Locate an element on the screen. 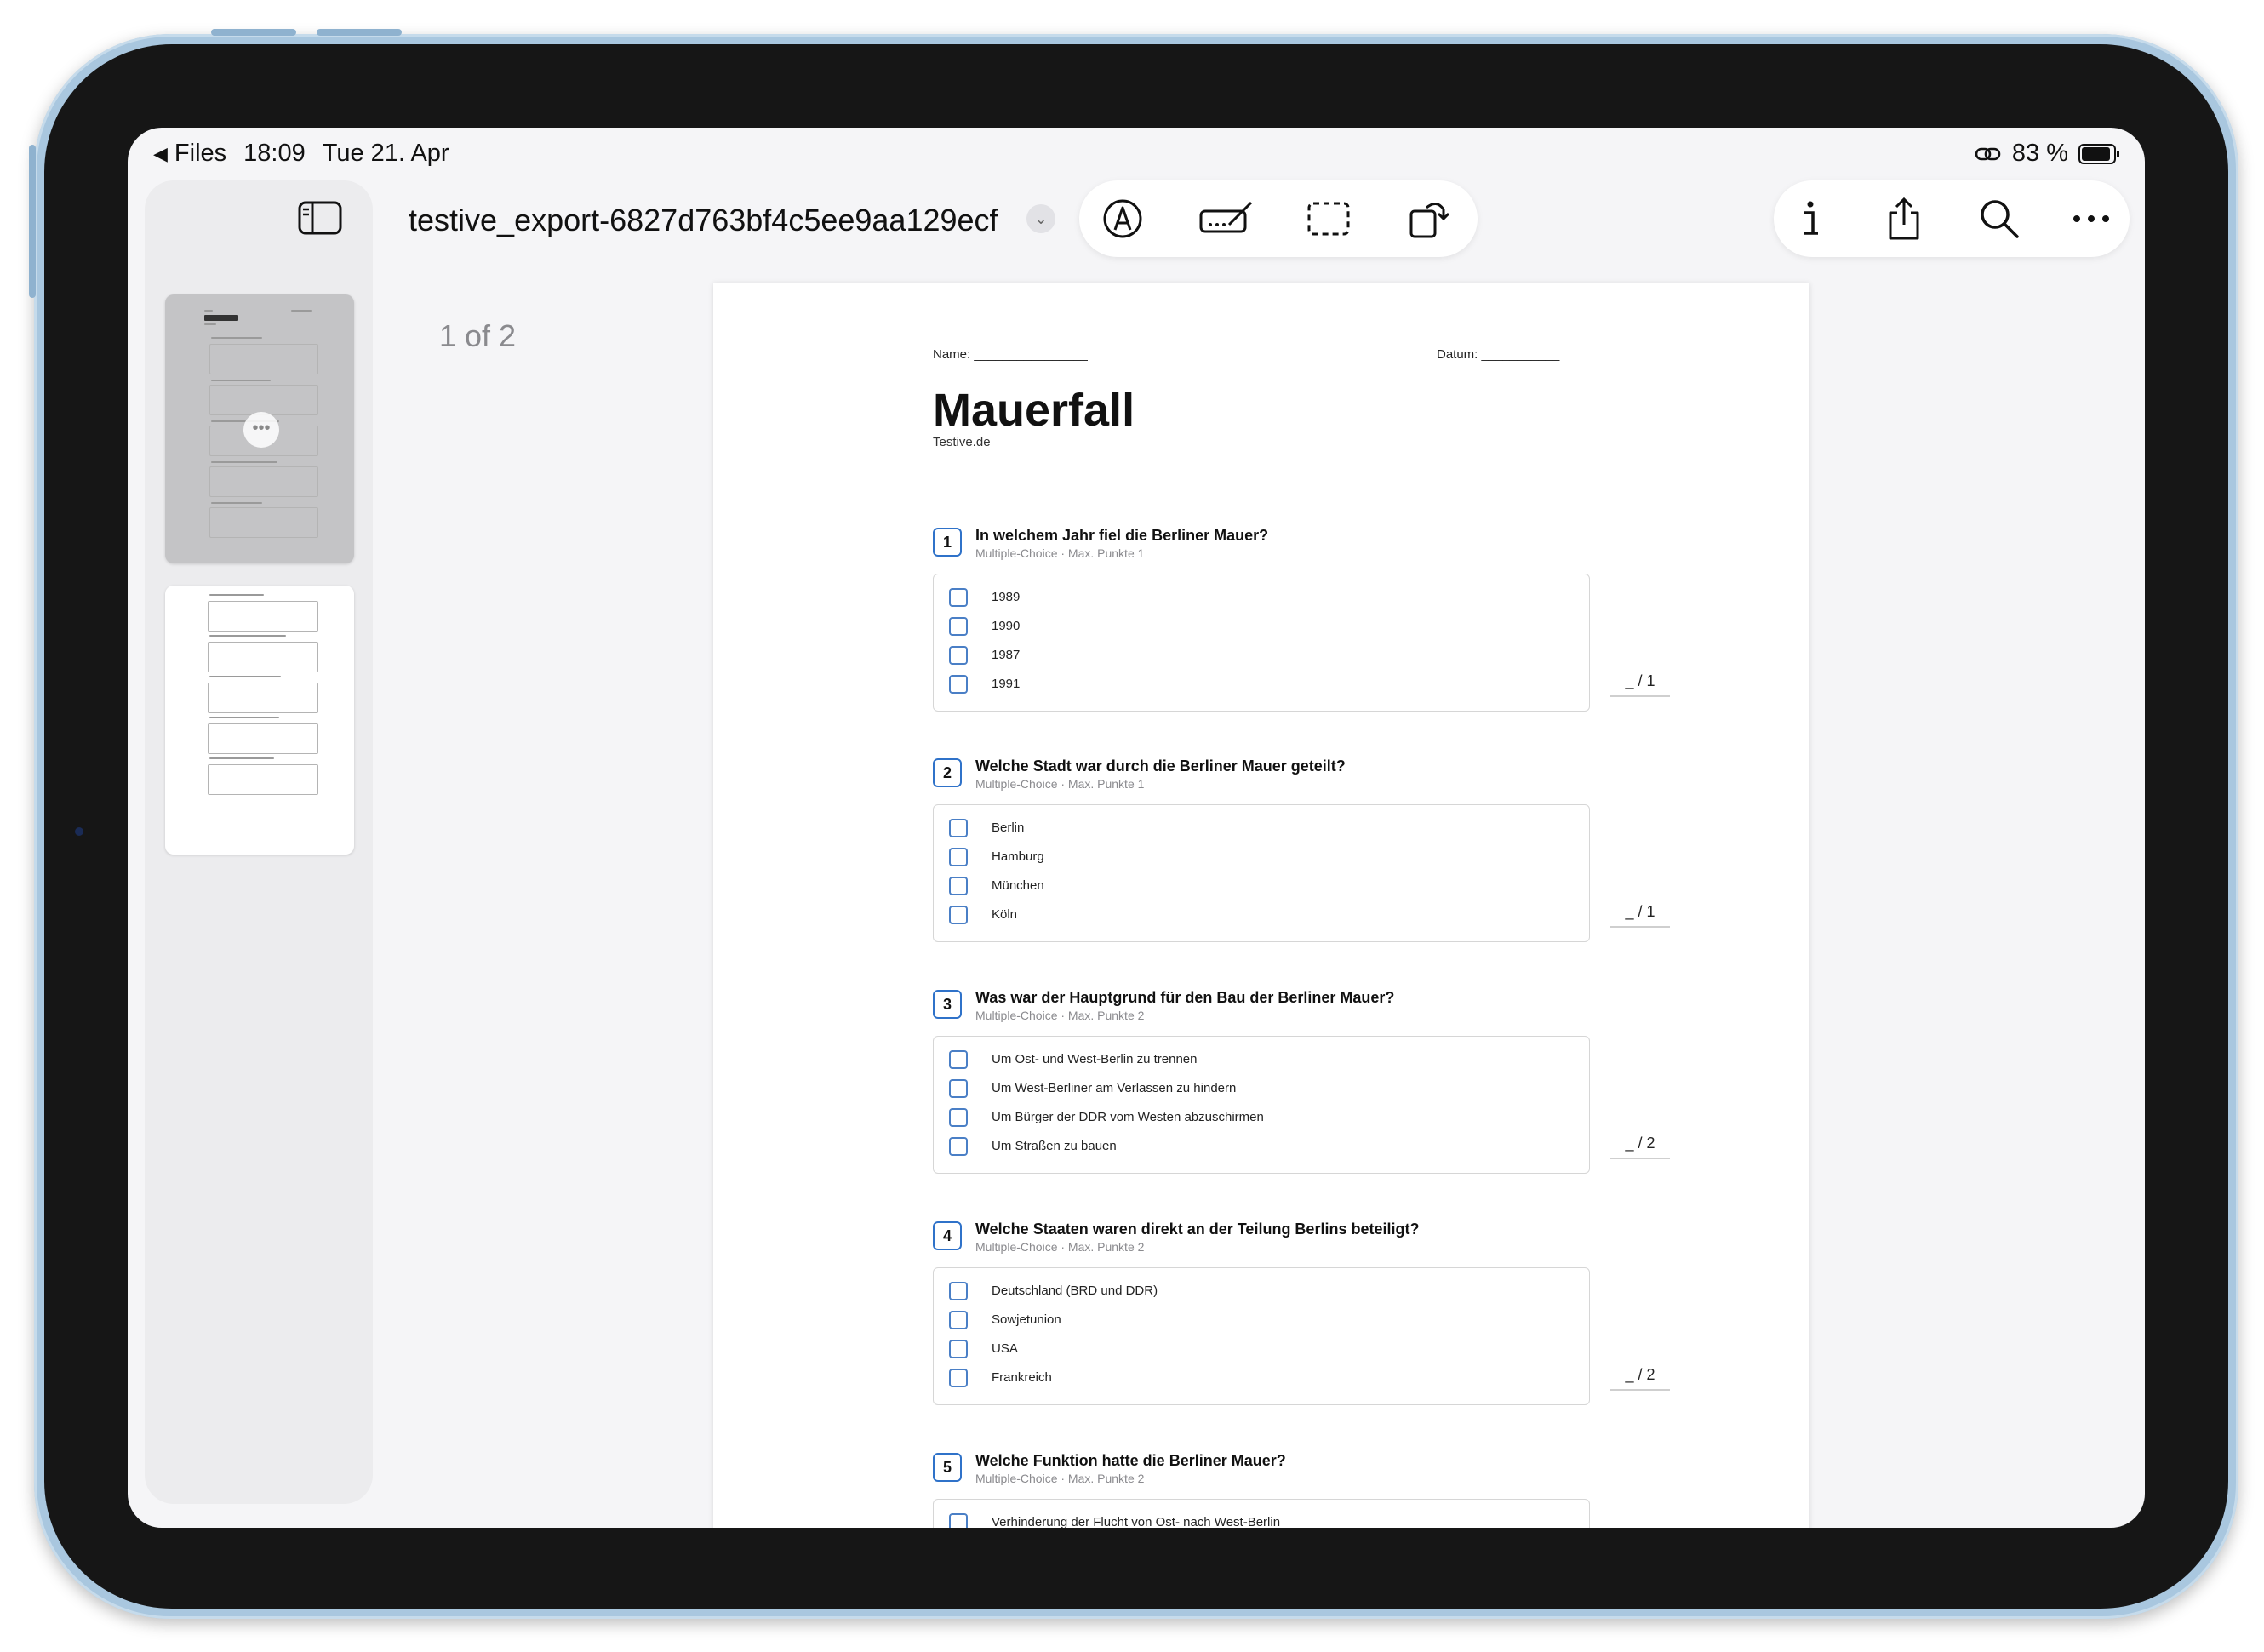 The height and width of the screenshot is (1652, 2264). signature-icon is located at coordinates (1226, 219).